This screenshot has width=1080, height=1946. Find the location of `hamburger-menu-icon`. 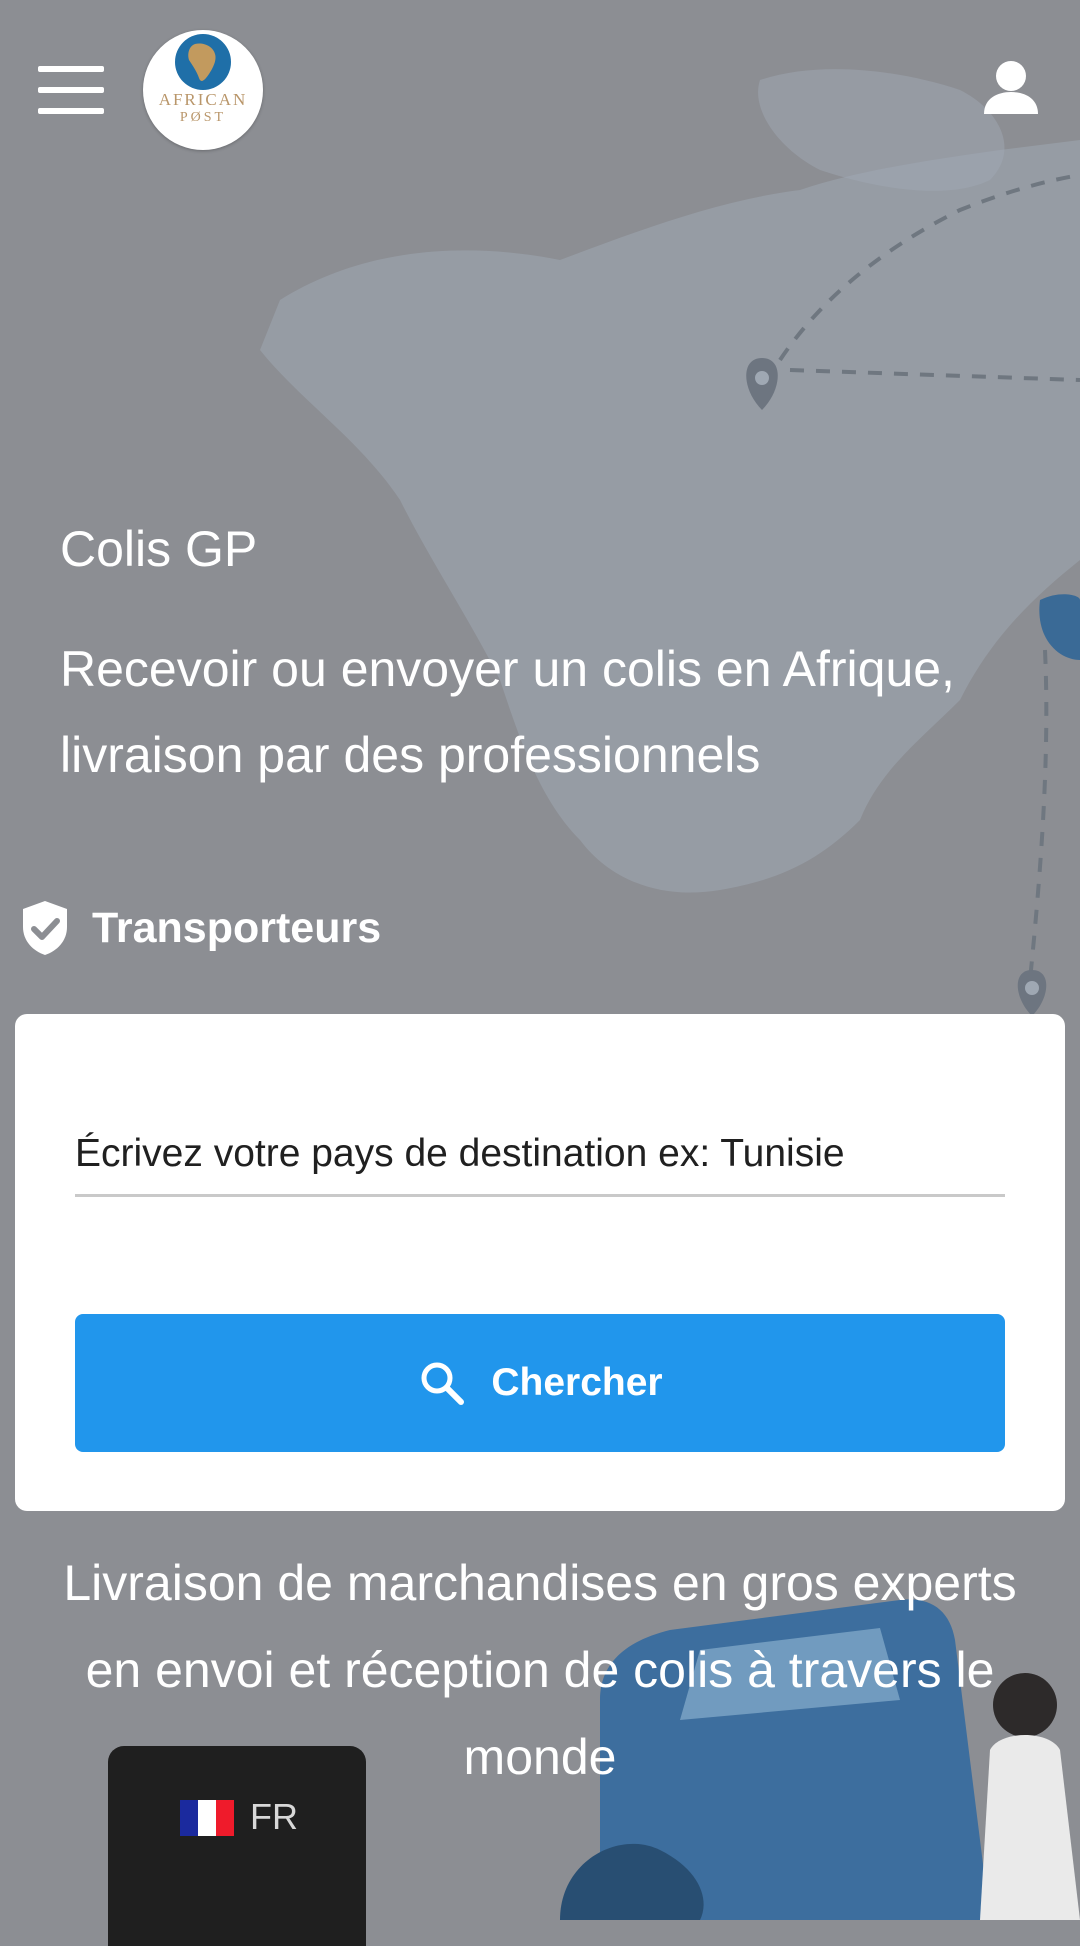

hamburger-menu-icon is located at coordinates (71, 90).